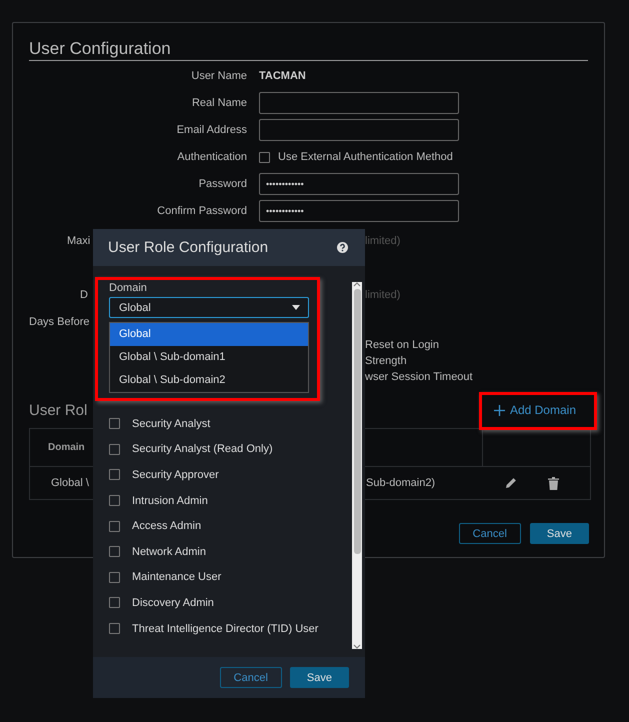 Image resolution: width=629 pixels, height=722 pixels. I want to click on dropdown-option: Global \ Sub-domain2, so click(209, 380).